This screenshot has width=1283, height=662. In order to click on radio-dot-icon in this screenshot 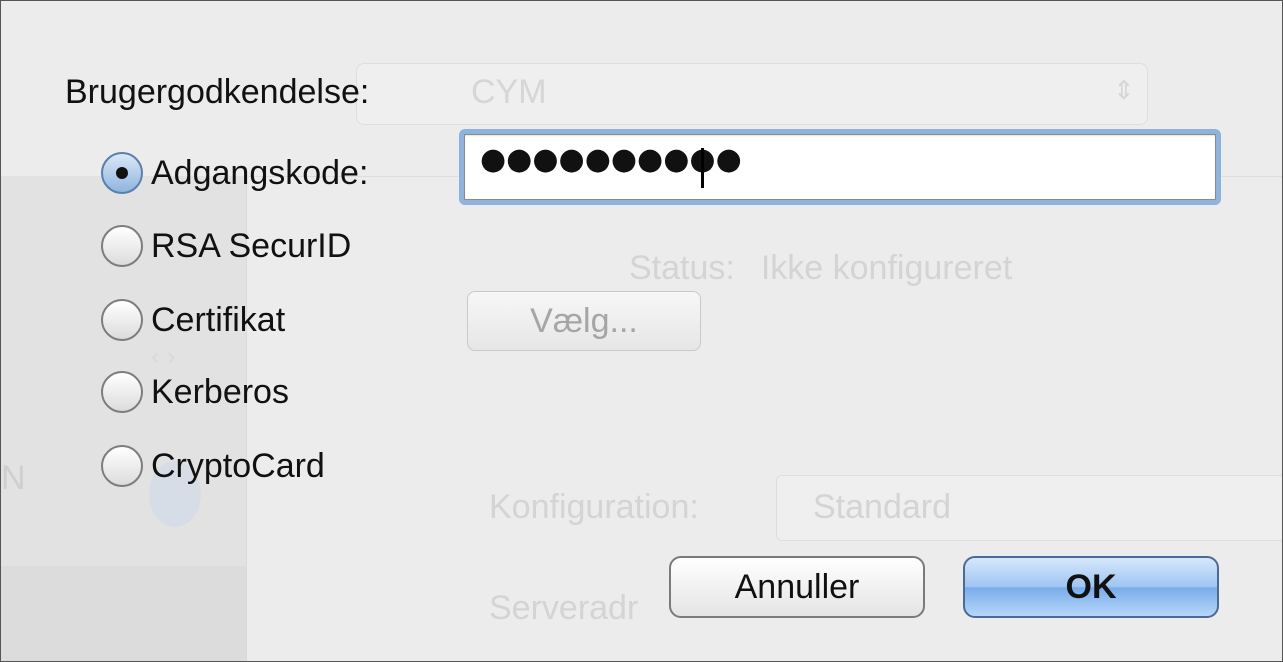, I will do `click(122, 173)`.